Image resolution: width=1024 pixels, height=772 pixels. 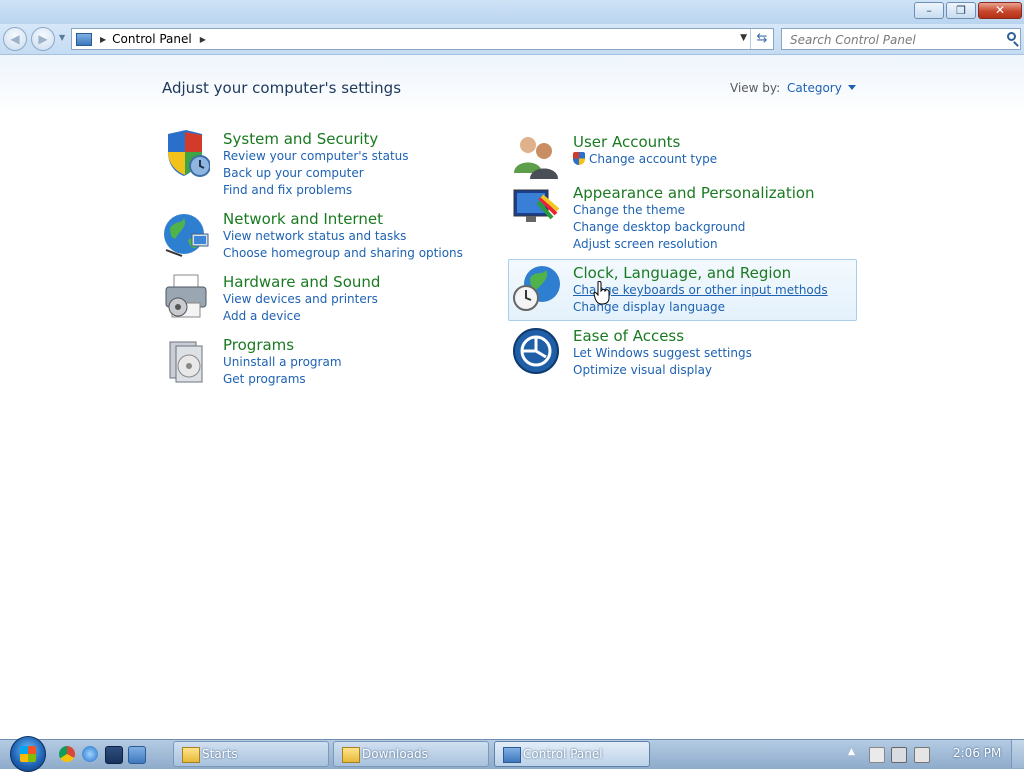 I want to click on view-by-label: View by:, so click(x=755, y=88).